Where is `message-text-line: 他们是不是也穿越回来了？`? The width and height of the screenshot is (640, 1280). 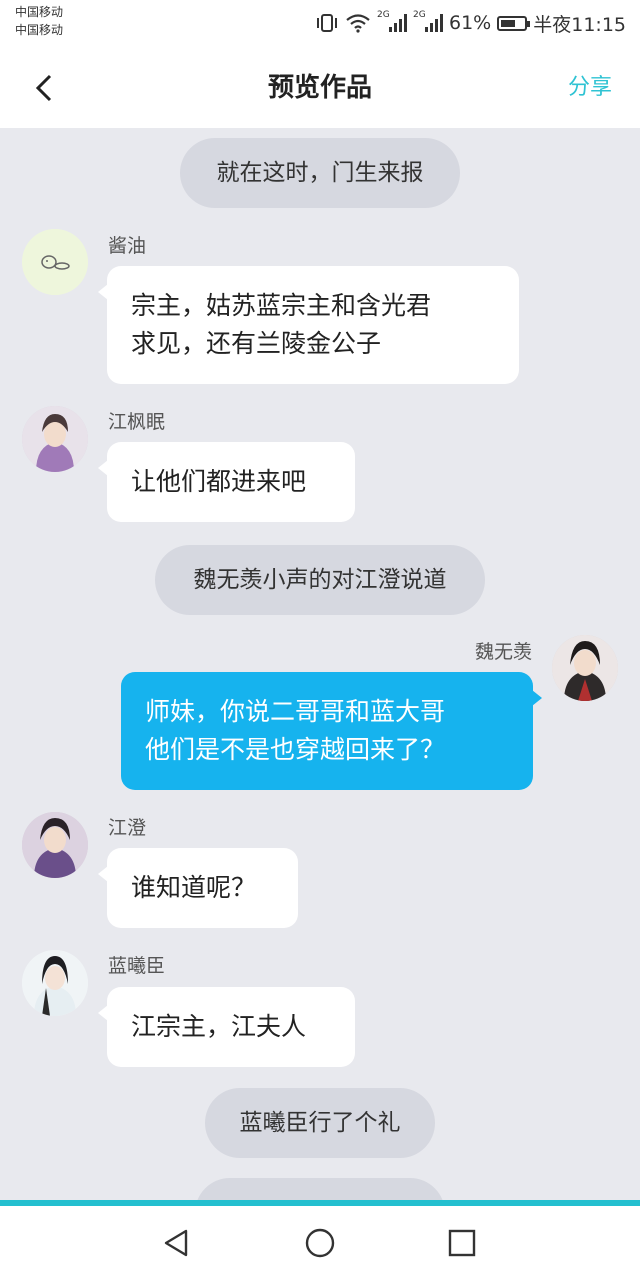
message-text-line: 他们是不是也穿越回来了？ is located at coordinates (295, 749).